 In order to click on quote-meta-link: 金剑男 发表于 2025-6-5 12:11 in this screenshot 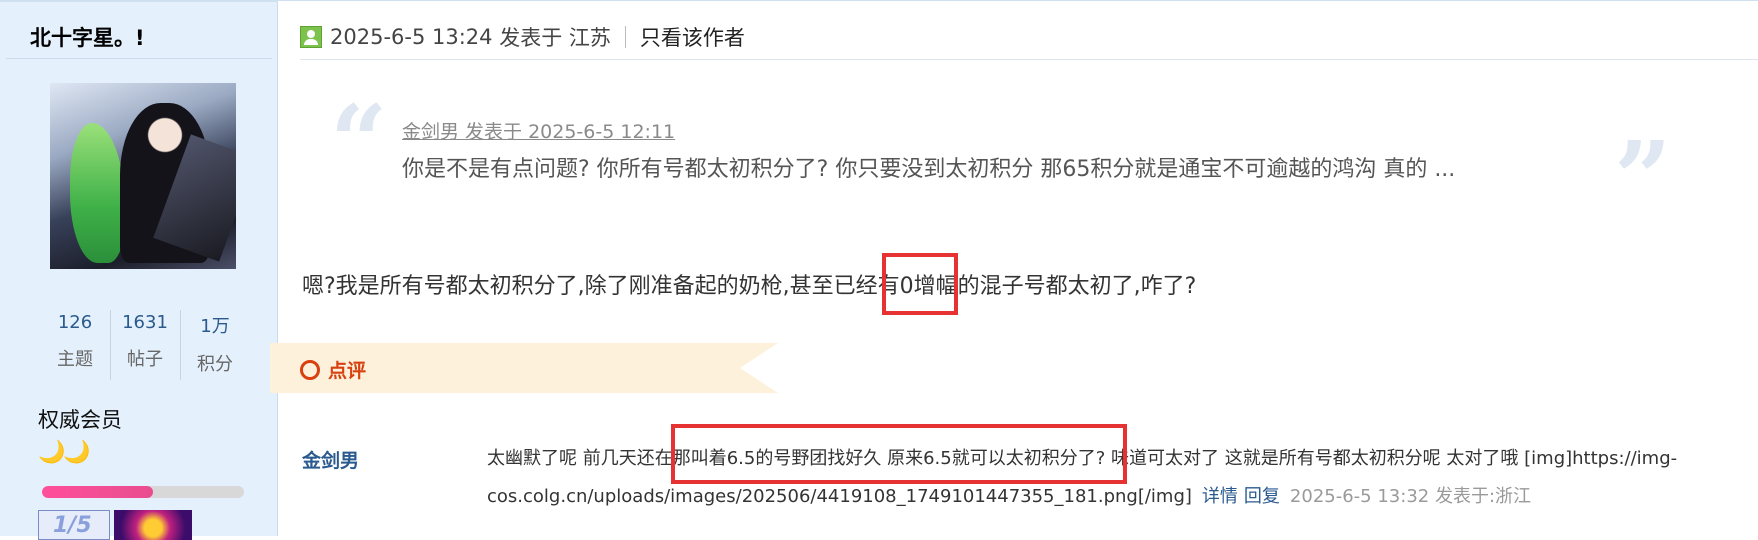, I will do `click(538, 130)`.